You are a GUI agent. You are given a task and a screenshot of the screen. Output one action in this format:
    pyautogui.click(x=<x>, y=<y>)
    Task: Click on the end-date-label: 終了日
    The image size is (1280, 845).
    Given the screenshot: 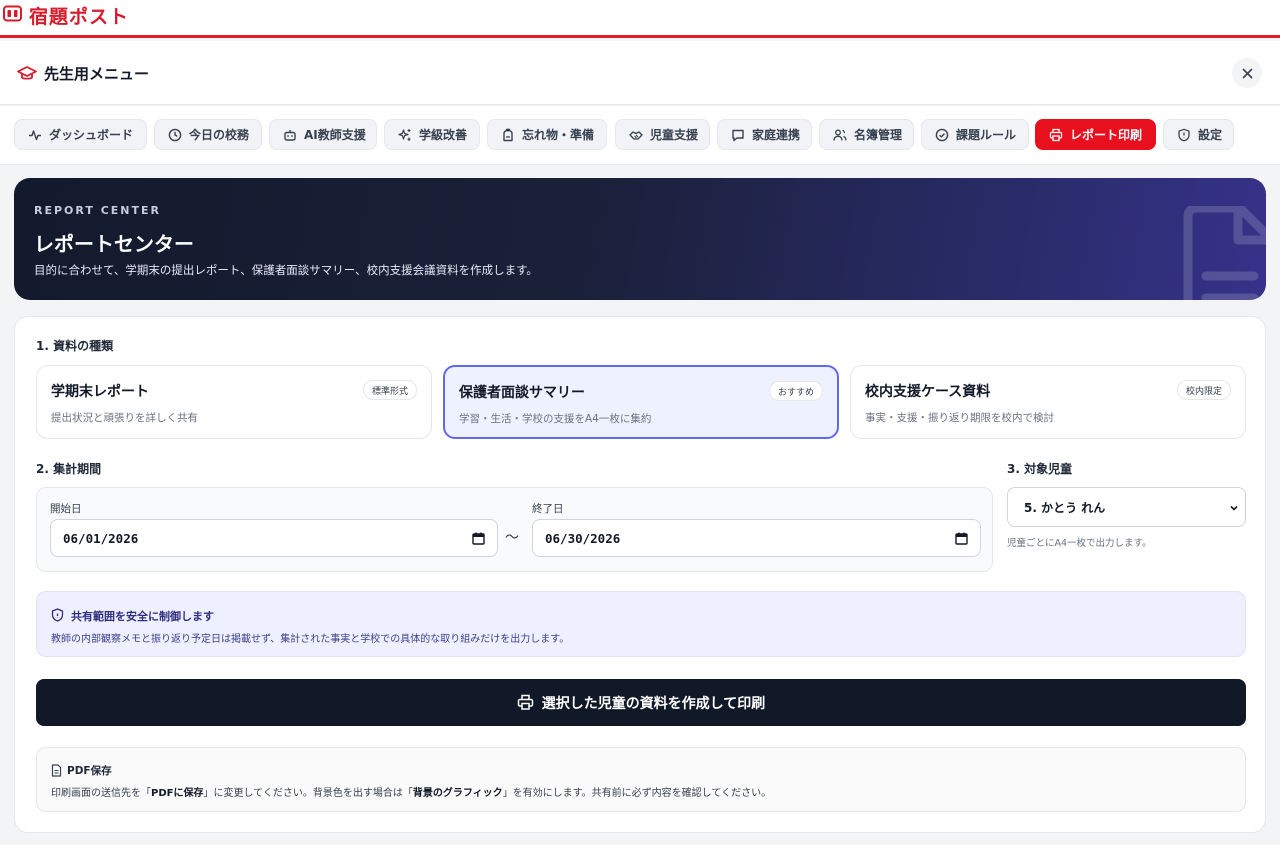 What is the action you would take?
    pyautogui.click(x=548, y=509)
    